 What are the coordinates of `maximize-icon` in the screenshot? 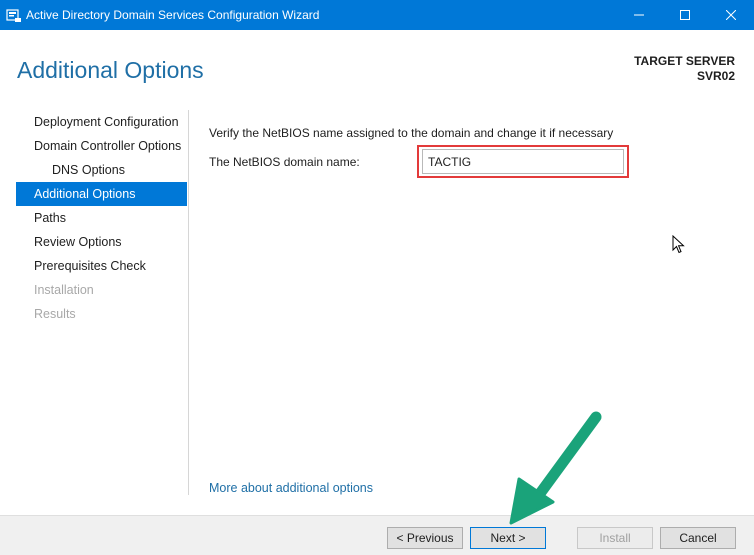 It's located at (685, 15).